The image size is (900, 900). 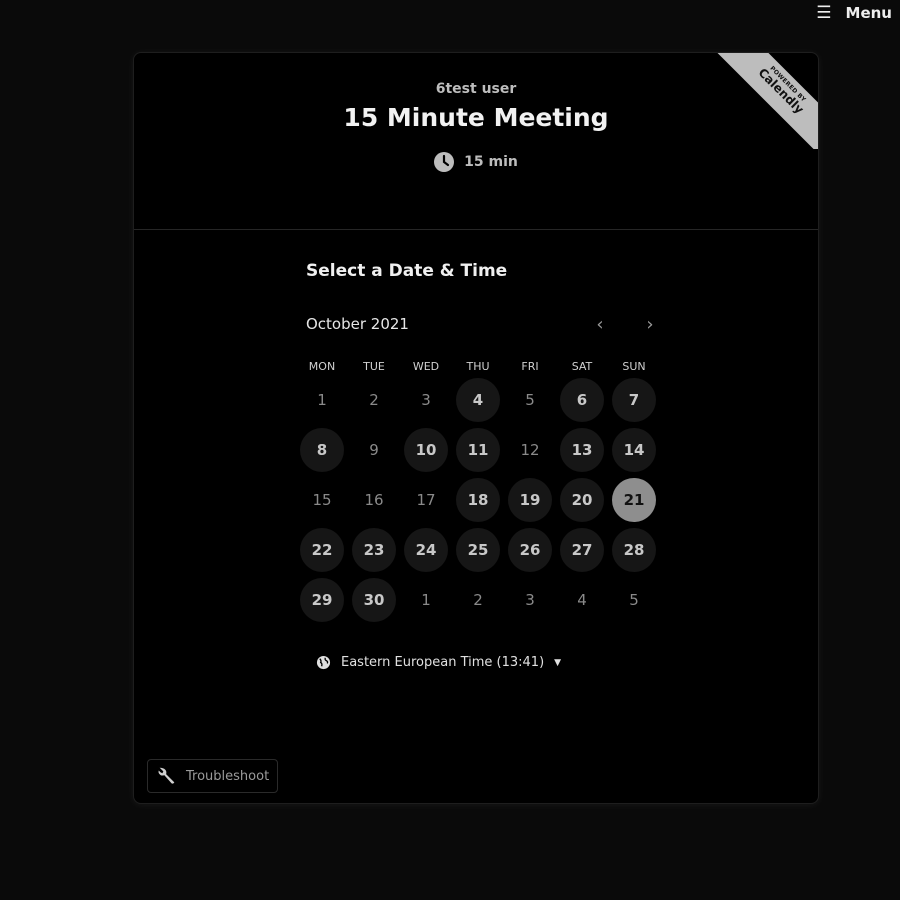 I want to click on caret-down-icon: ▼, so click(x=558, y=662).